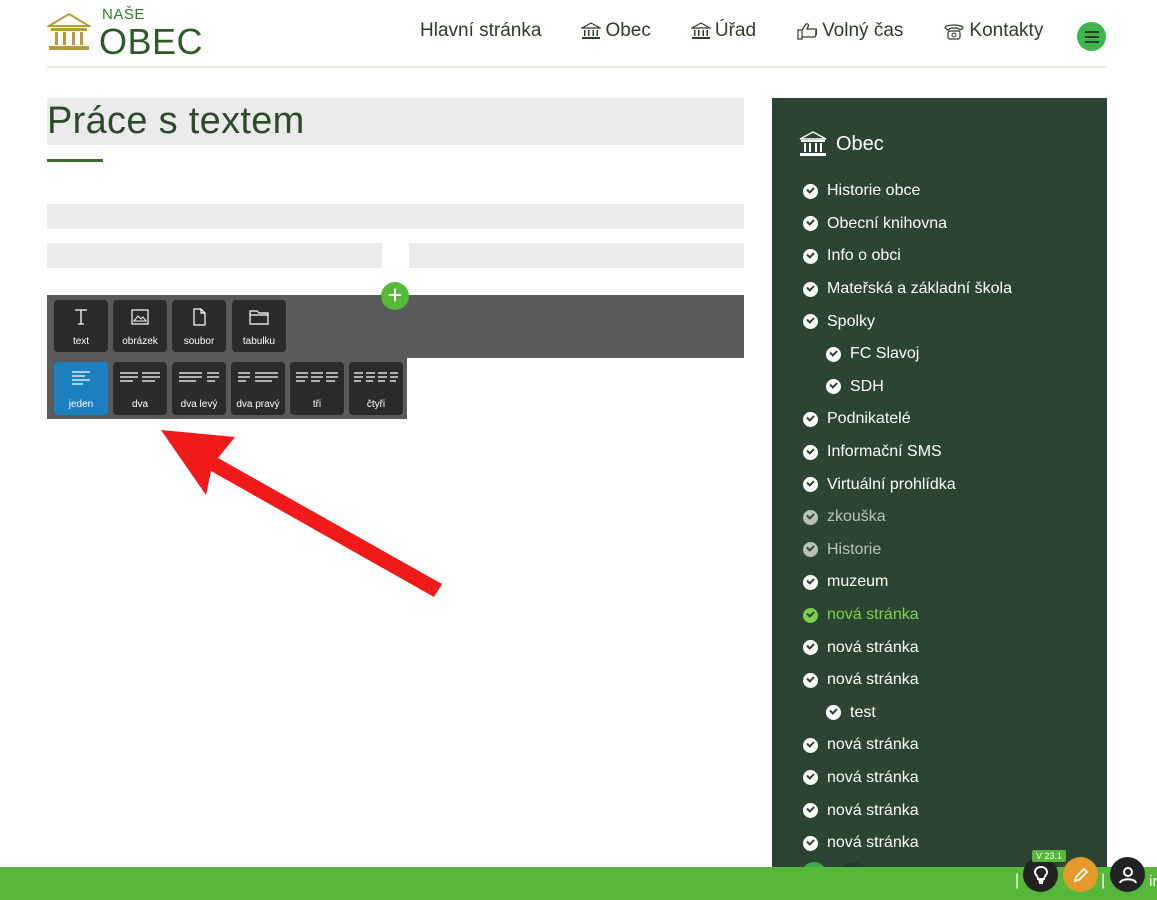 The image size is (1157, 900). Describe the element at coordinates (863, 30) in the screenshot. I see `nav-item-label: Volný čas` at that location.